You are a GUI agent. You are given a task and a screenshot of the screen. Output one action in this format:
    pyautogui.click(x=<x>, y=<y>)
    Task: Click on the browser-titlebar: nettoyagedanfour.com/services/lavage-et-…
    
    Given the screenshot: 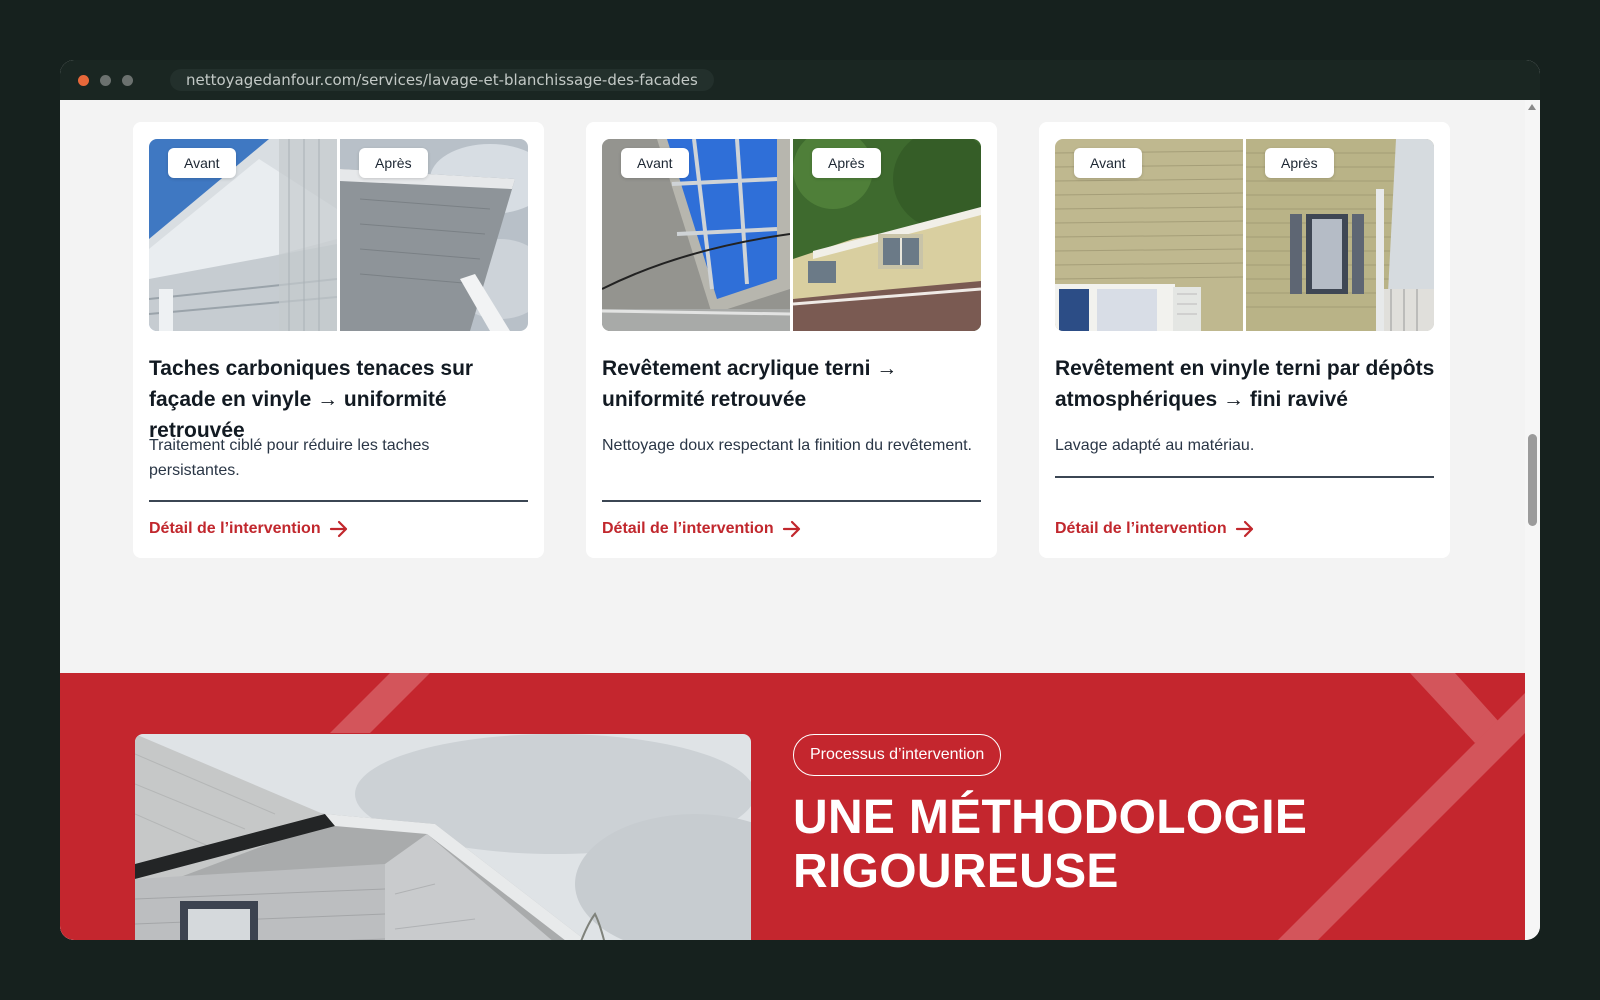 What is the action you would take?
    pyautogui.click(x=800, y=80)
    